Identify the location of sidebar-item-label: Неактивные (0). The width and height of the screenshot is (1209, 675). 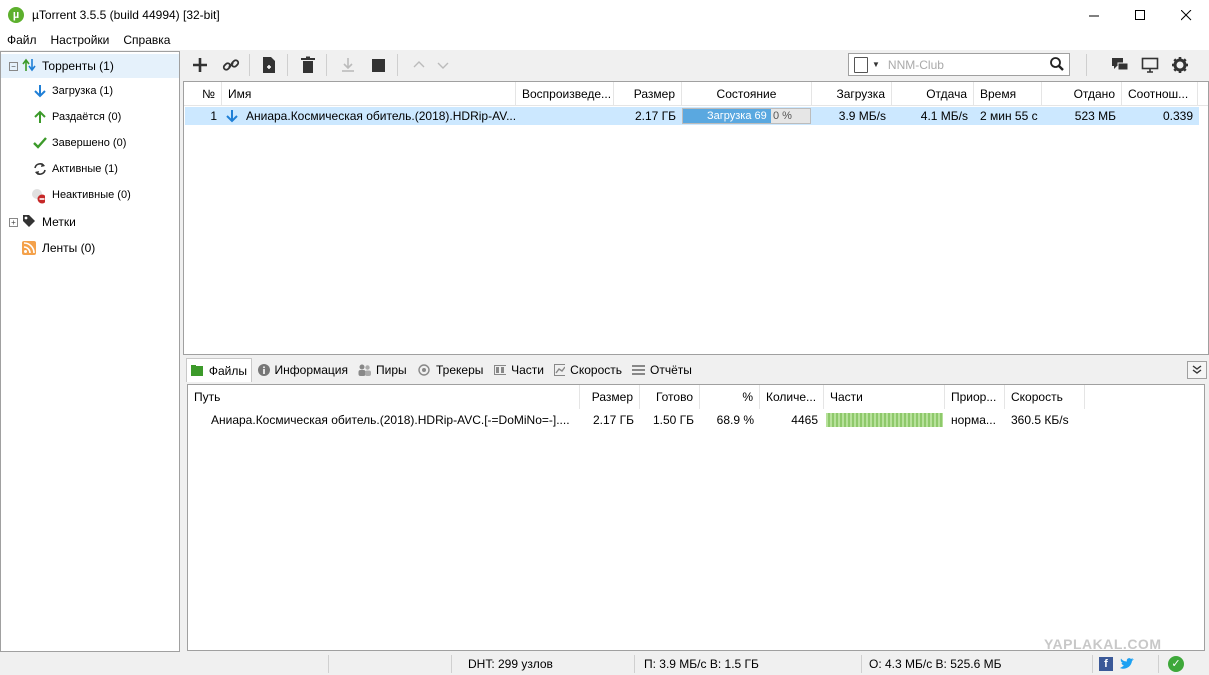
(91, 195).